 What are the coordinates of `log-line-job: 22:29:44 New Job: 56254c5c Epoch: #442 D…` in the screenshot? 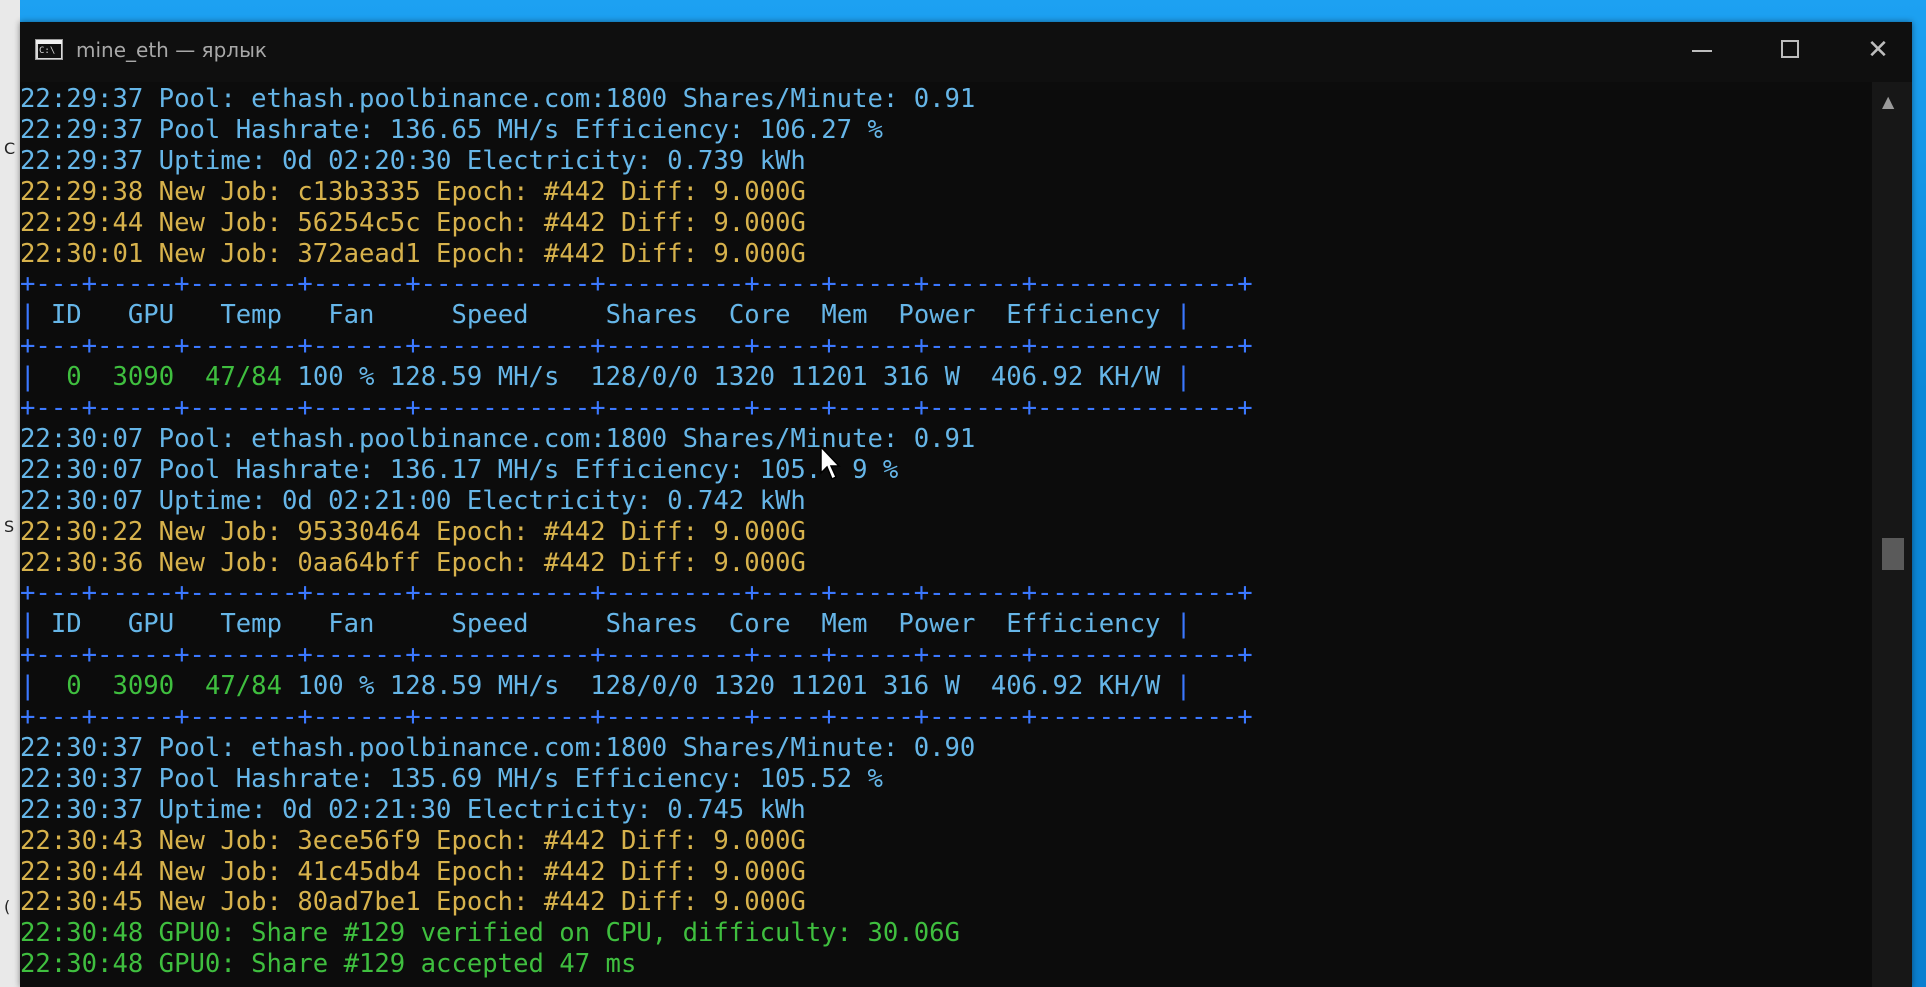 It's located at (413, 222).